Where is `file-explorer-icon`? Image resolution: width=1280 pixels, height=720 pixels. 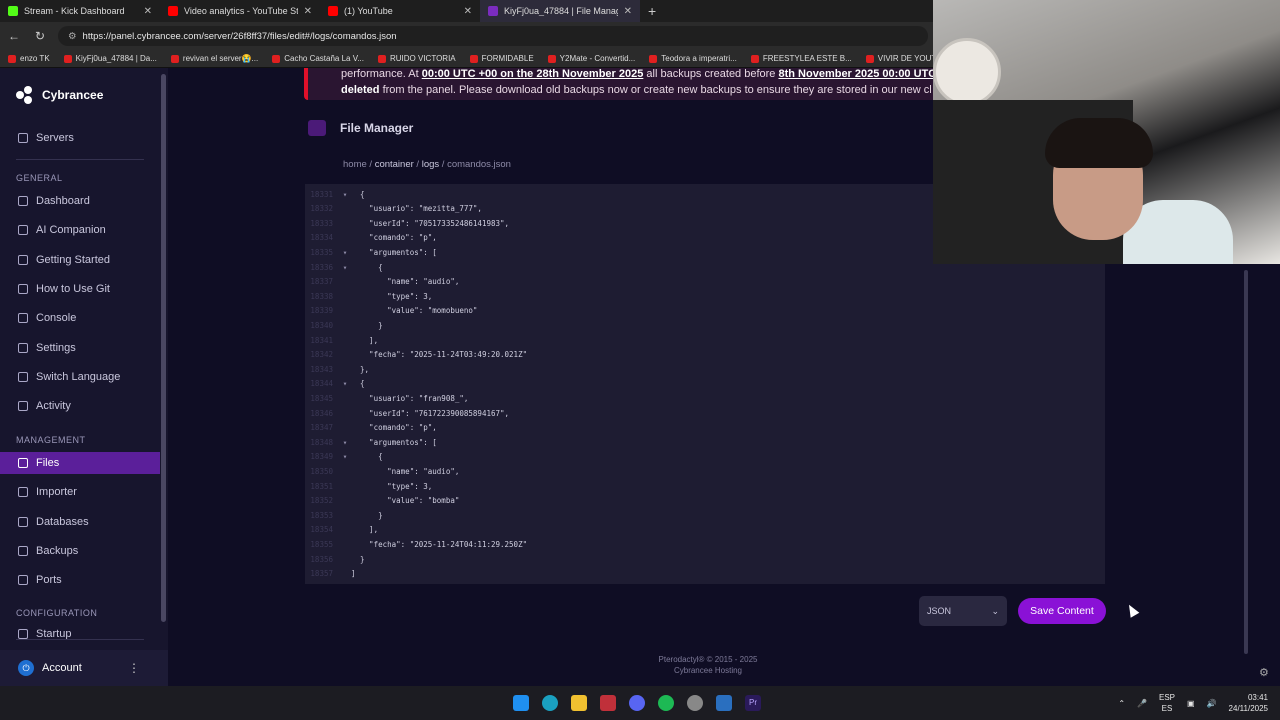
file-explorer-icon is located at coordinates (579, 703).